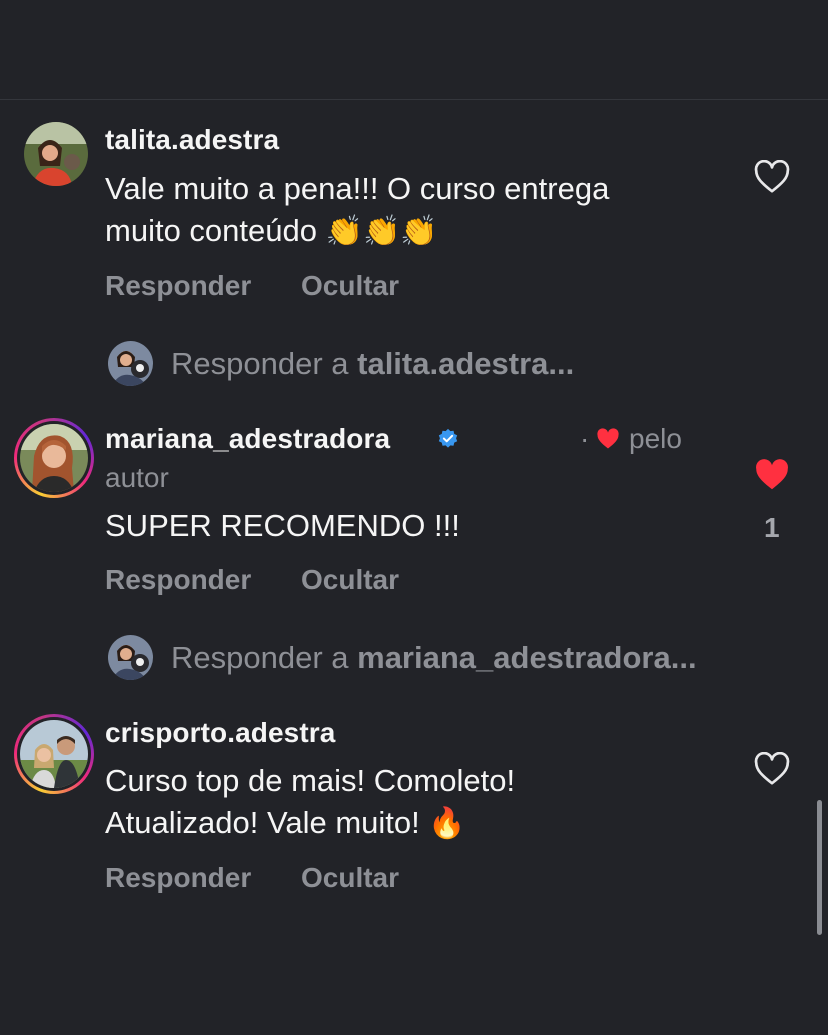 Image resolution: width=828 pixels, height=1035 pixels. What do you see at coordinates (447, 823) in the screenshot?
I see `fire-emoji: 🔥` at bounding box center [447, 823].